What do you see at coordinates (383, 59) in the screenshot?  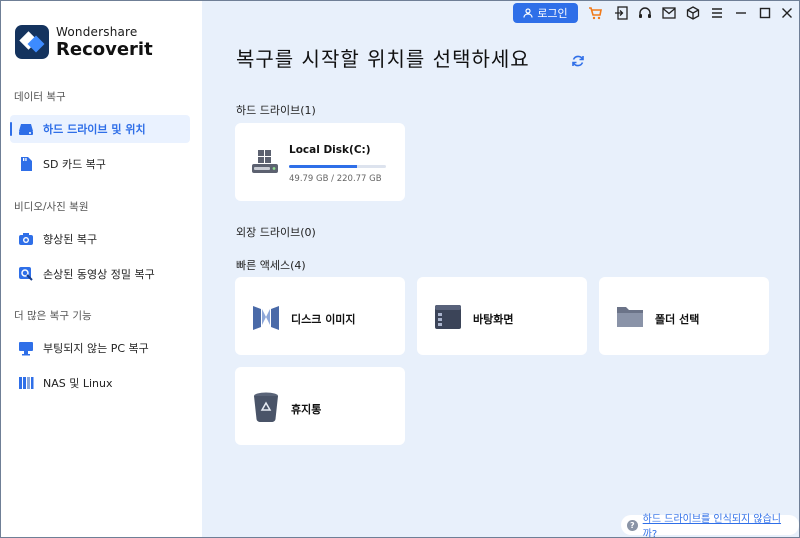 I see `page-title: 복구를 시작할 위치를 선택하세요` at bounding box center [383, 59].